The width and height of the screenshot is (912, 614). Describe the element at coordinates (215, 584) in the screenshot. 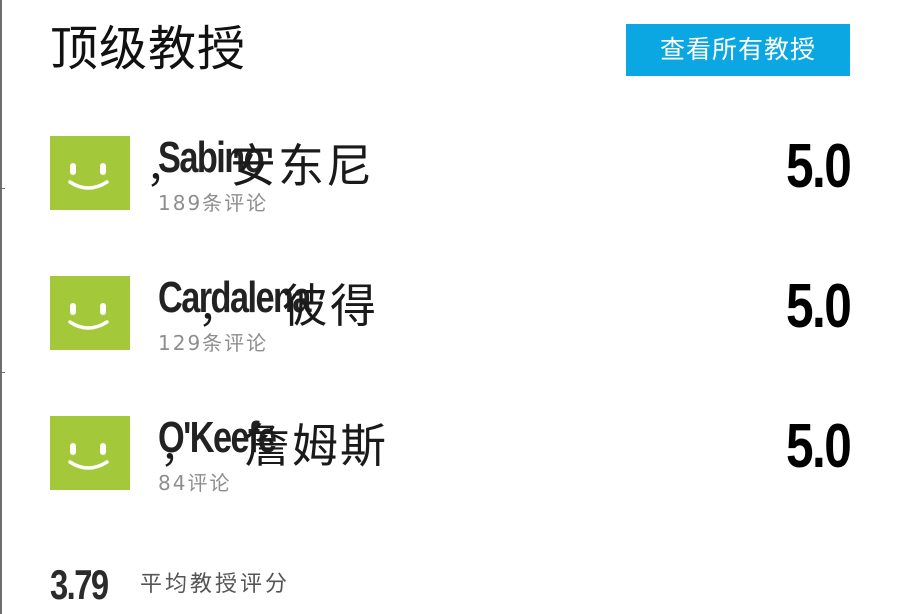

I see `average-rating-label: 平均教授评分` at that location.